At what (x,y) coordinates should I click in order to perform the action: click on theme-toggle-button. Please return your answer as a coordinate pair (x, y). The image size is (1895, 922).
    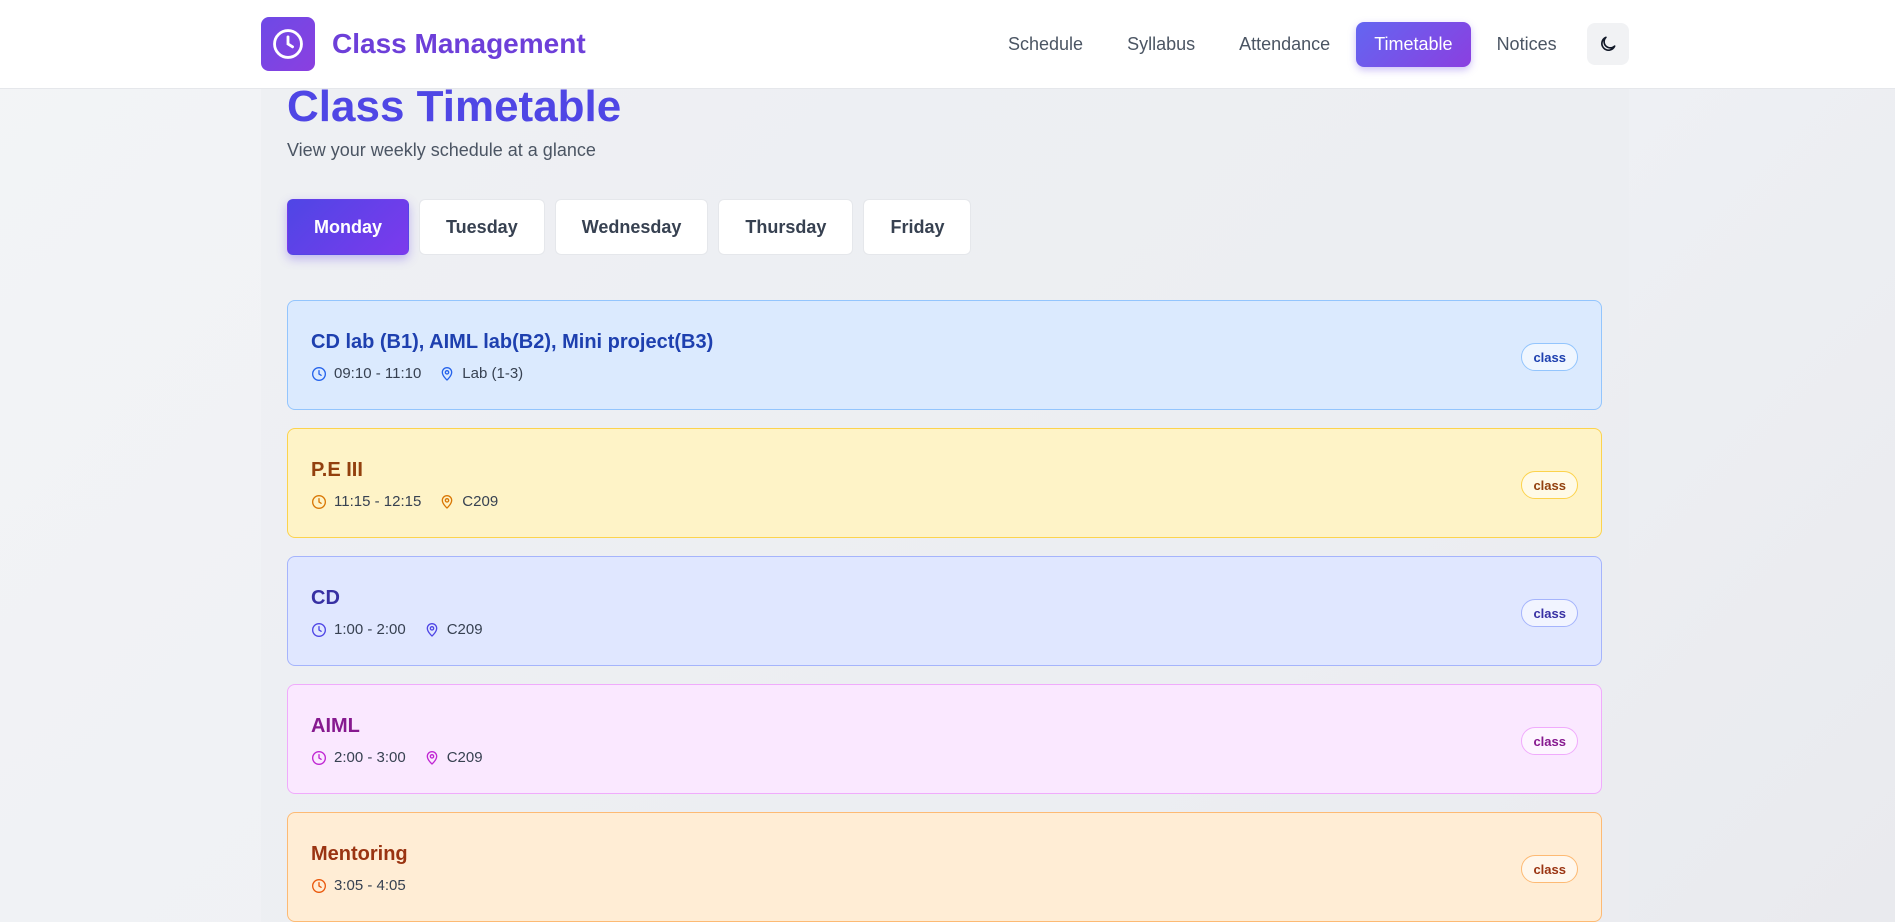
    Looking at the image, I should click on (1608, 44).